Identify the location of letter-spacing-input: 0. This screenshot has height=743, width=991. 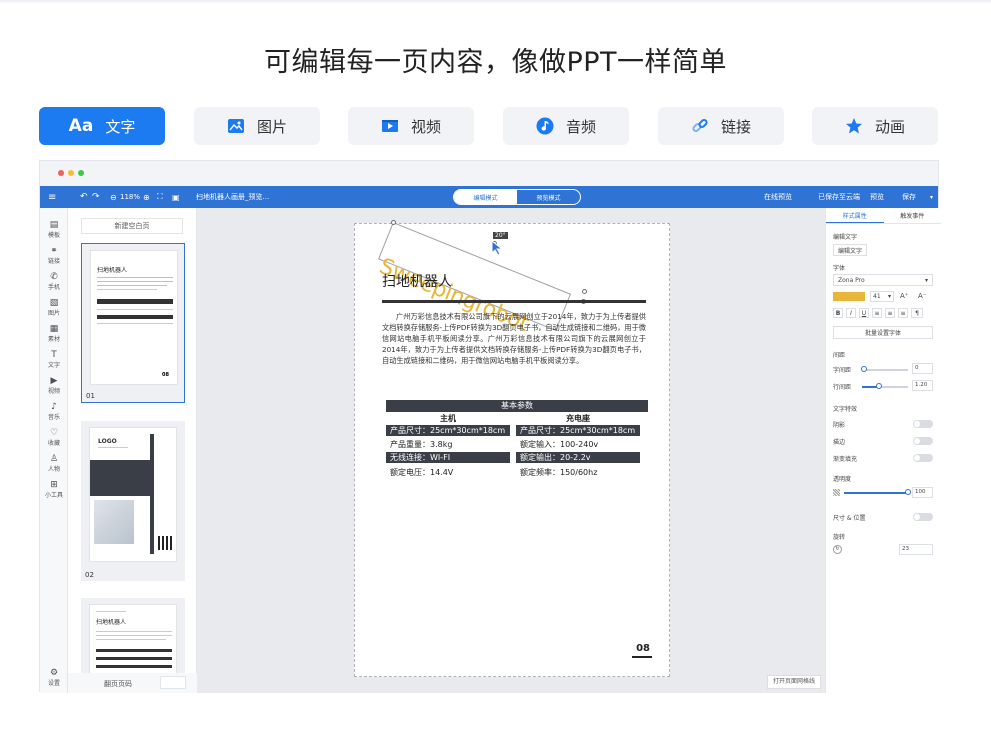
(922, 368).